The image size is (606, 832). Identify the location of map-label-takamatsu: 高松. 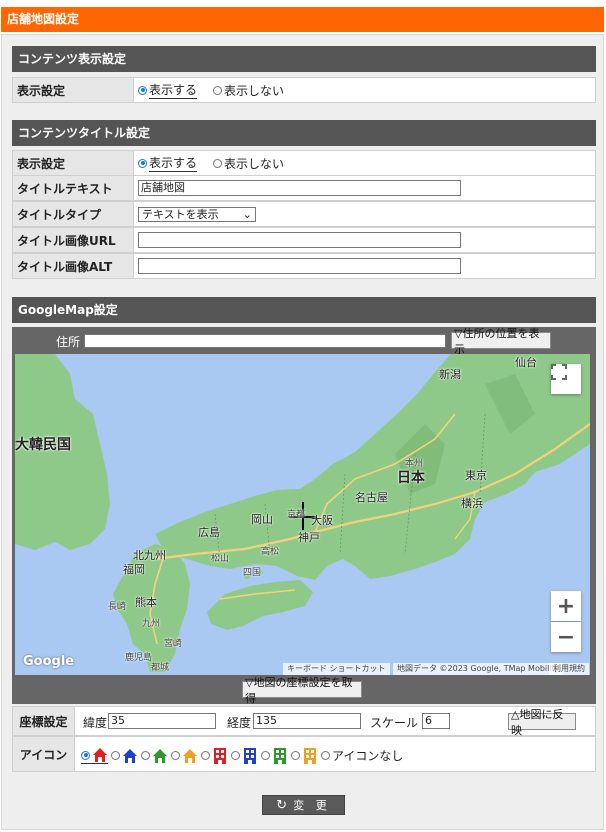
(270, 552).